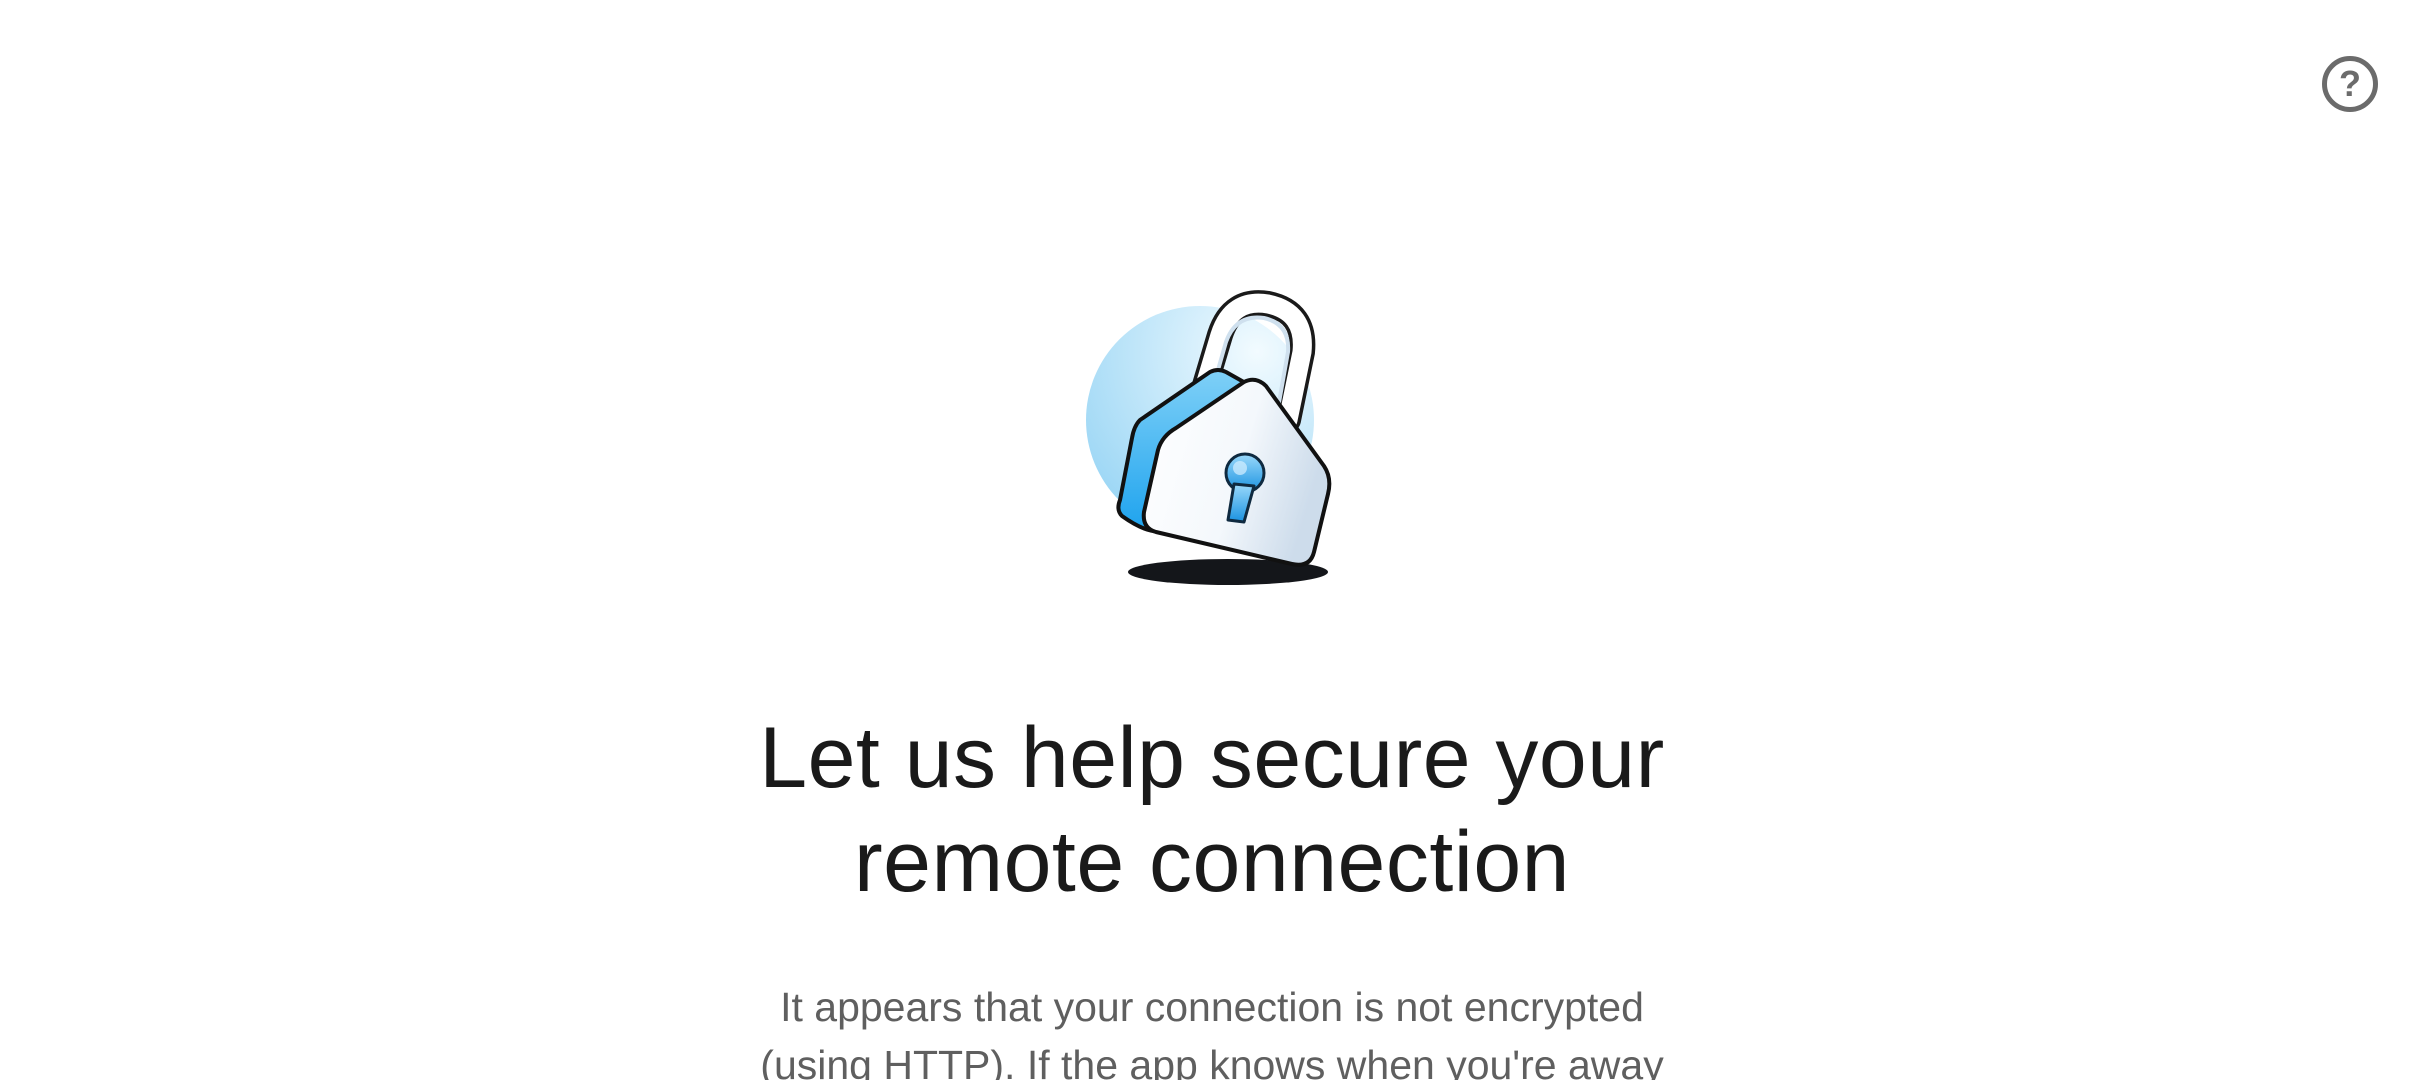  What do you see at coordinates (1209, 437) in the screenshot?
I see `padlock-illustration` at bounding box center [1209, 437].